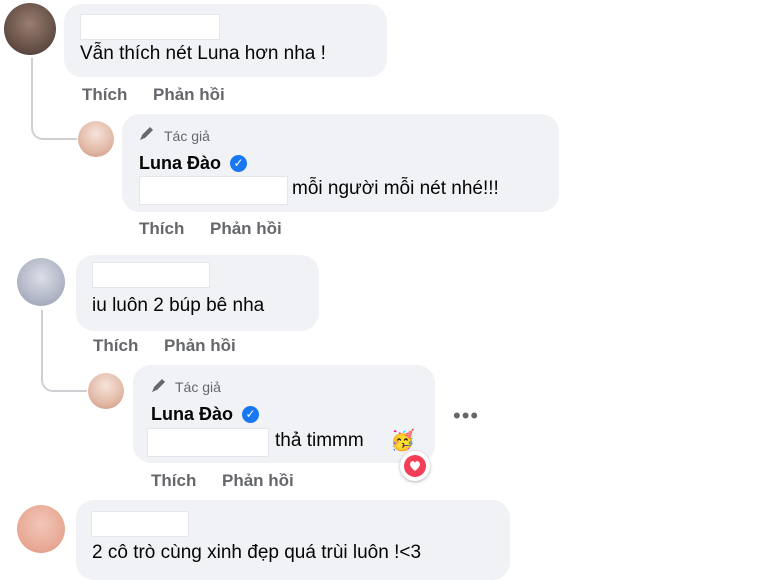  What do you see at coordinates (319, 440) in the screenshot?
I see `reply-text: thả timmm` at bounding box center [319, 440].